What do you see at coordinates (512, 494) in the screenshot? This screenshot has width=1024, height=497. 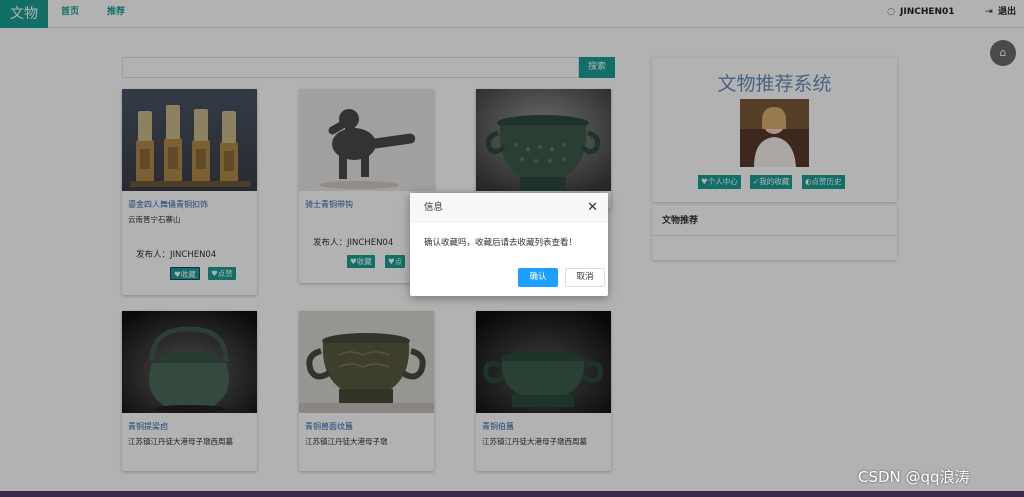 I see `bottom-bar` at bounding box center [512, 494].